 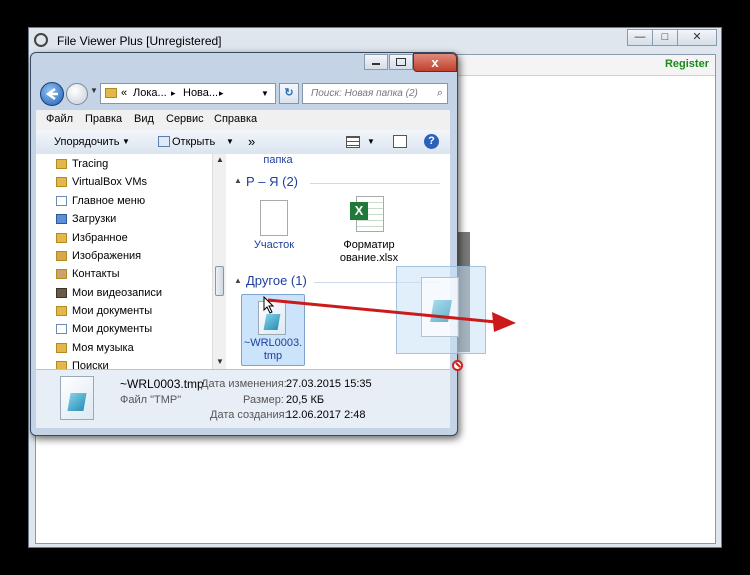 I want to click on mouse-cursor-icon, so click(x=269, y=305).